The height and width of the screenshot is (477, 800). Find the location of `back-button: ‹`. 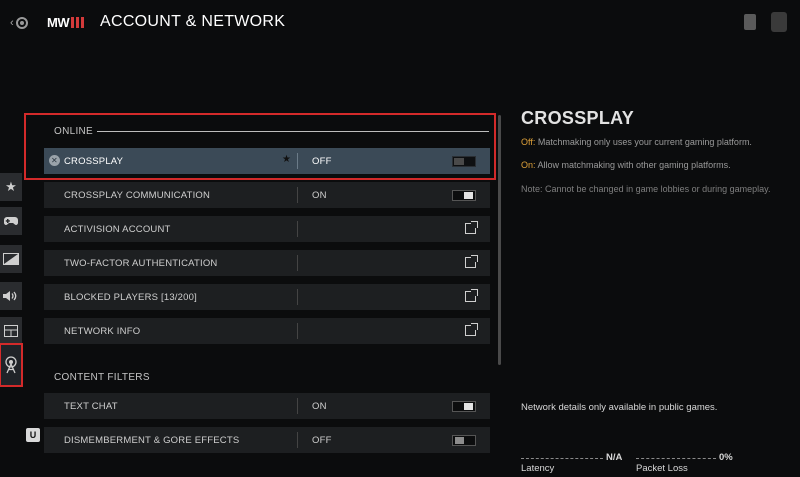

back-button: ‹ is located at coordinates (22, 23).